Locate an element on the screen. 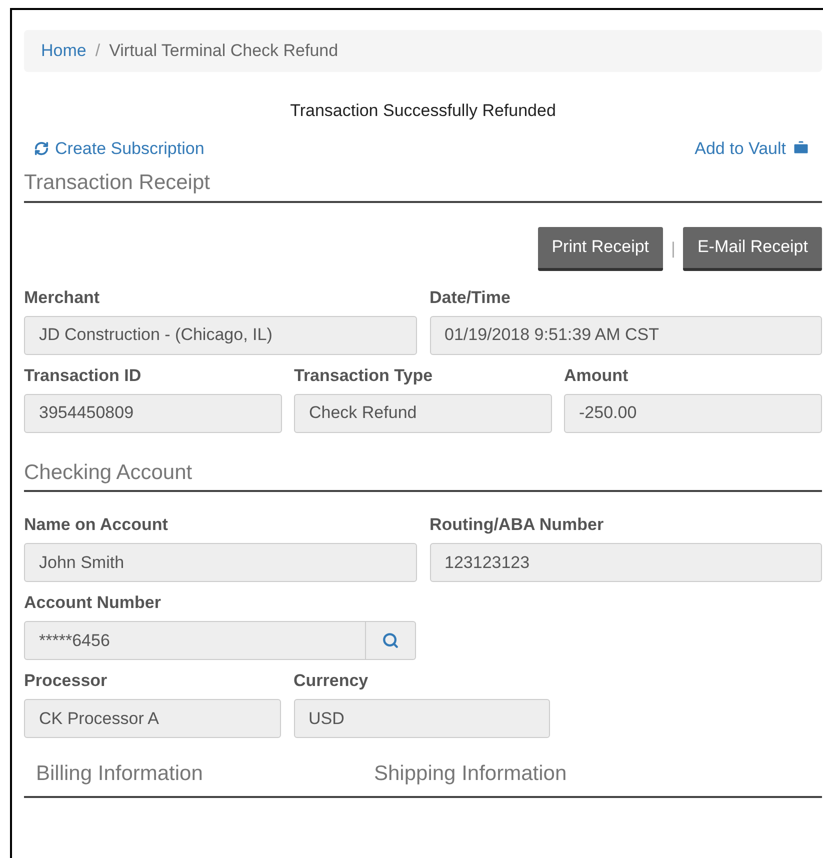  input-field: *****6456 is located at coordinates (195, 640).